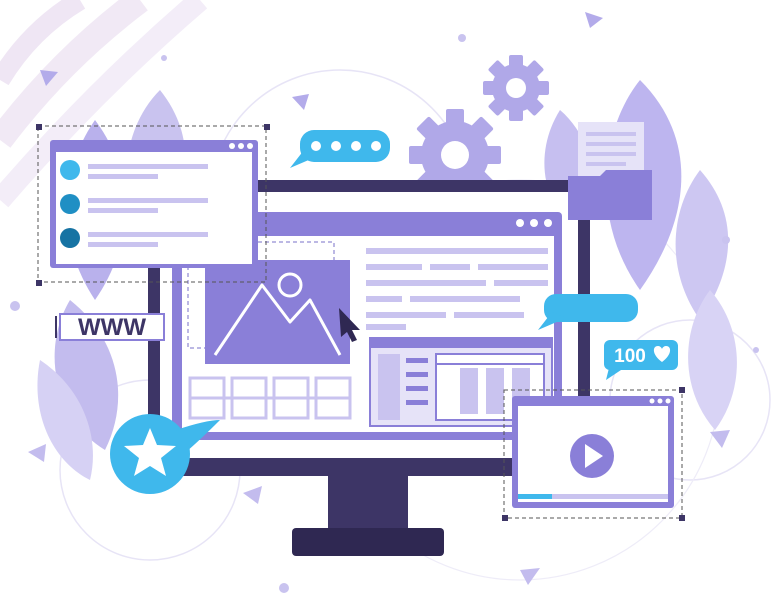 Image resolution: width=781 pixels, height=599 pixels. I want to click on monitor-stand-neck, so click(368, 500).